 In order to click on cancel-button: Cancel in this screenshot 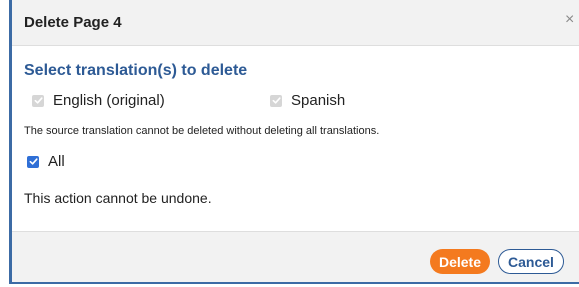, I will do `click(531, 261)`.